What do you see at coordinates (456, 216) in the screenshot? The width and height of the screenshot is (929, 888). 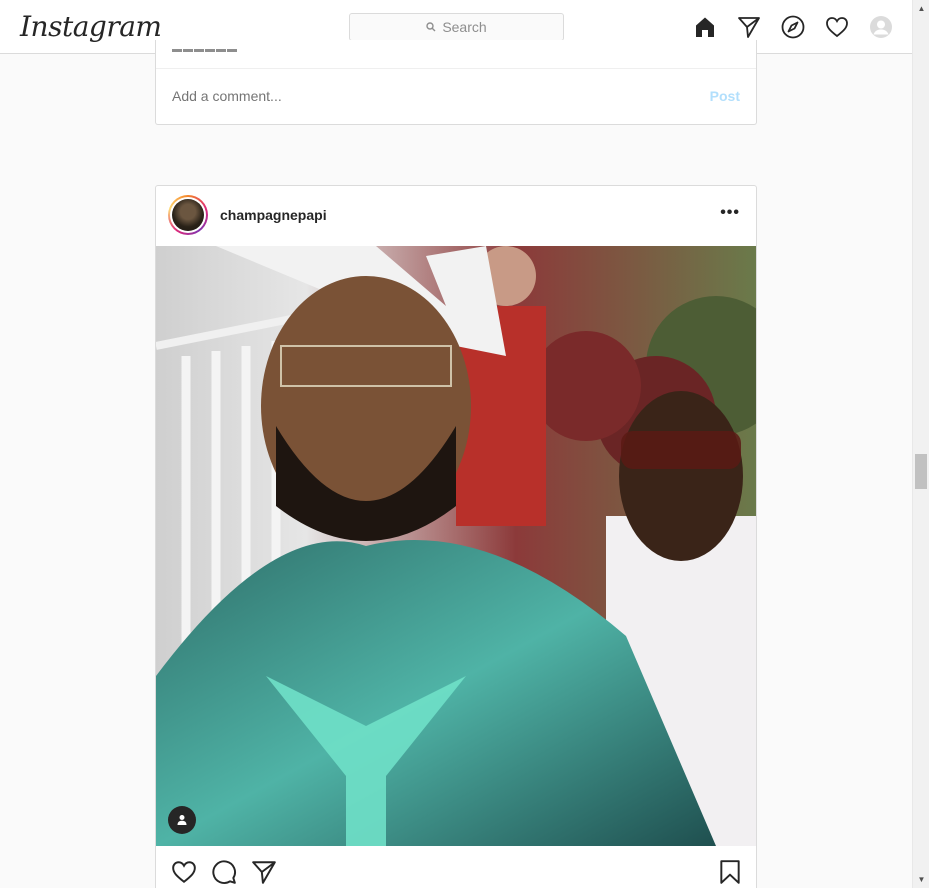 I see `post-header: champagnepapi •••` at bounding box center [456, 216].